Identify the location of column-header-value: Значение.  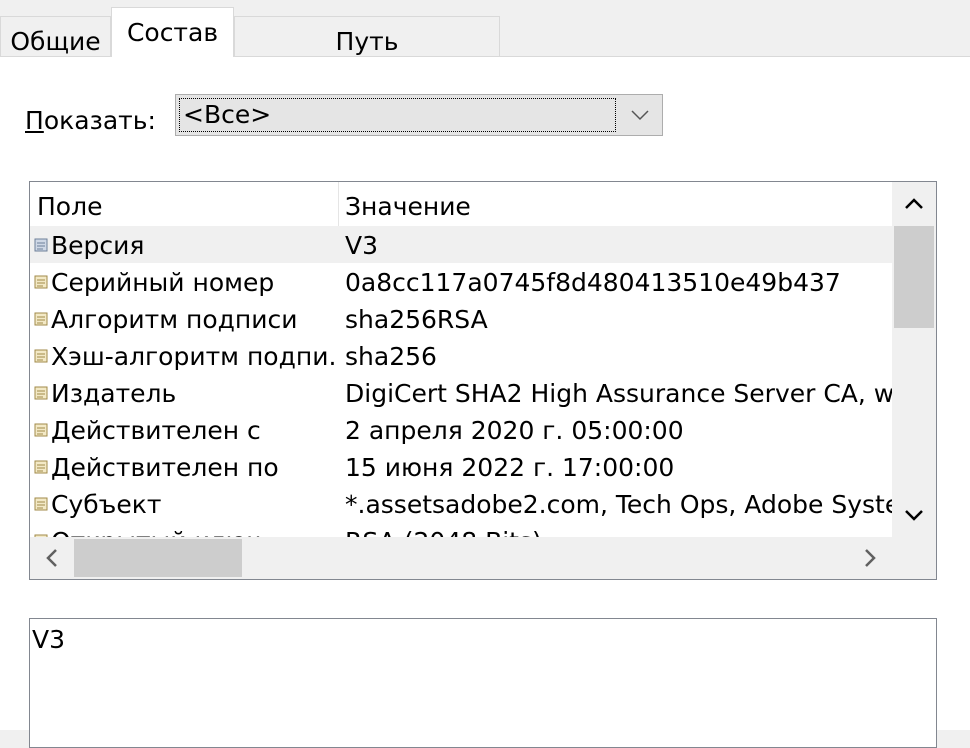
(408, 206).